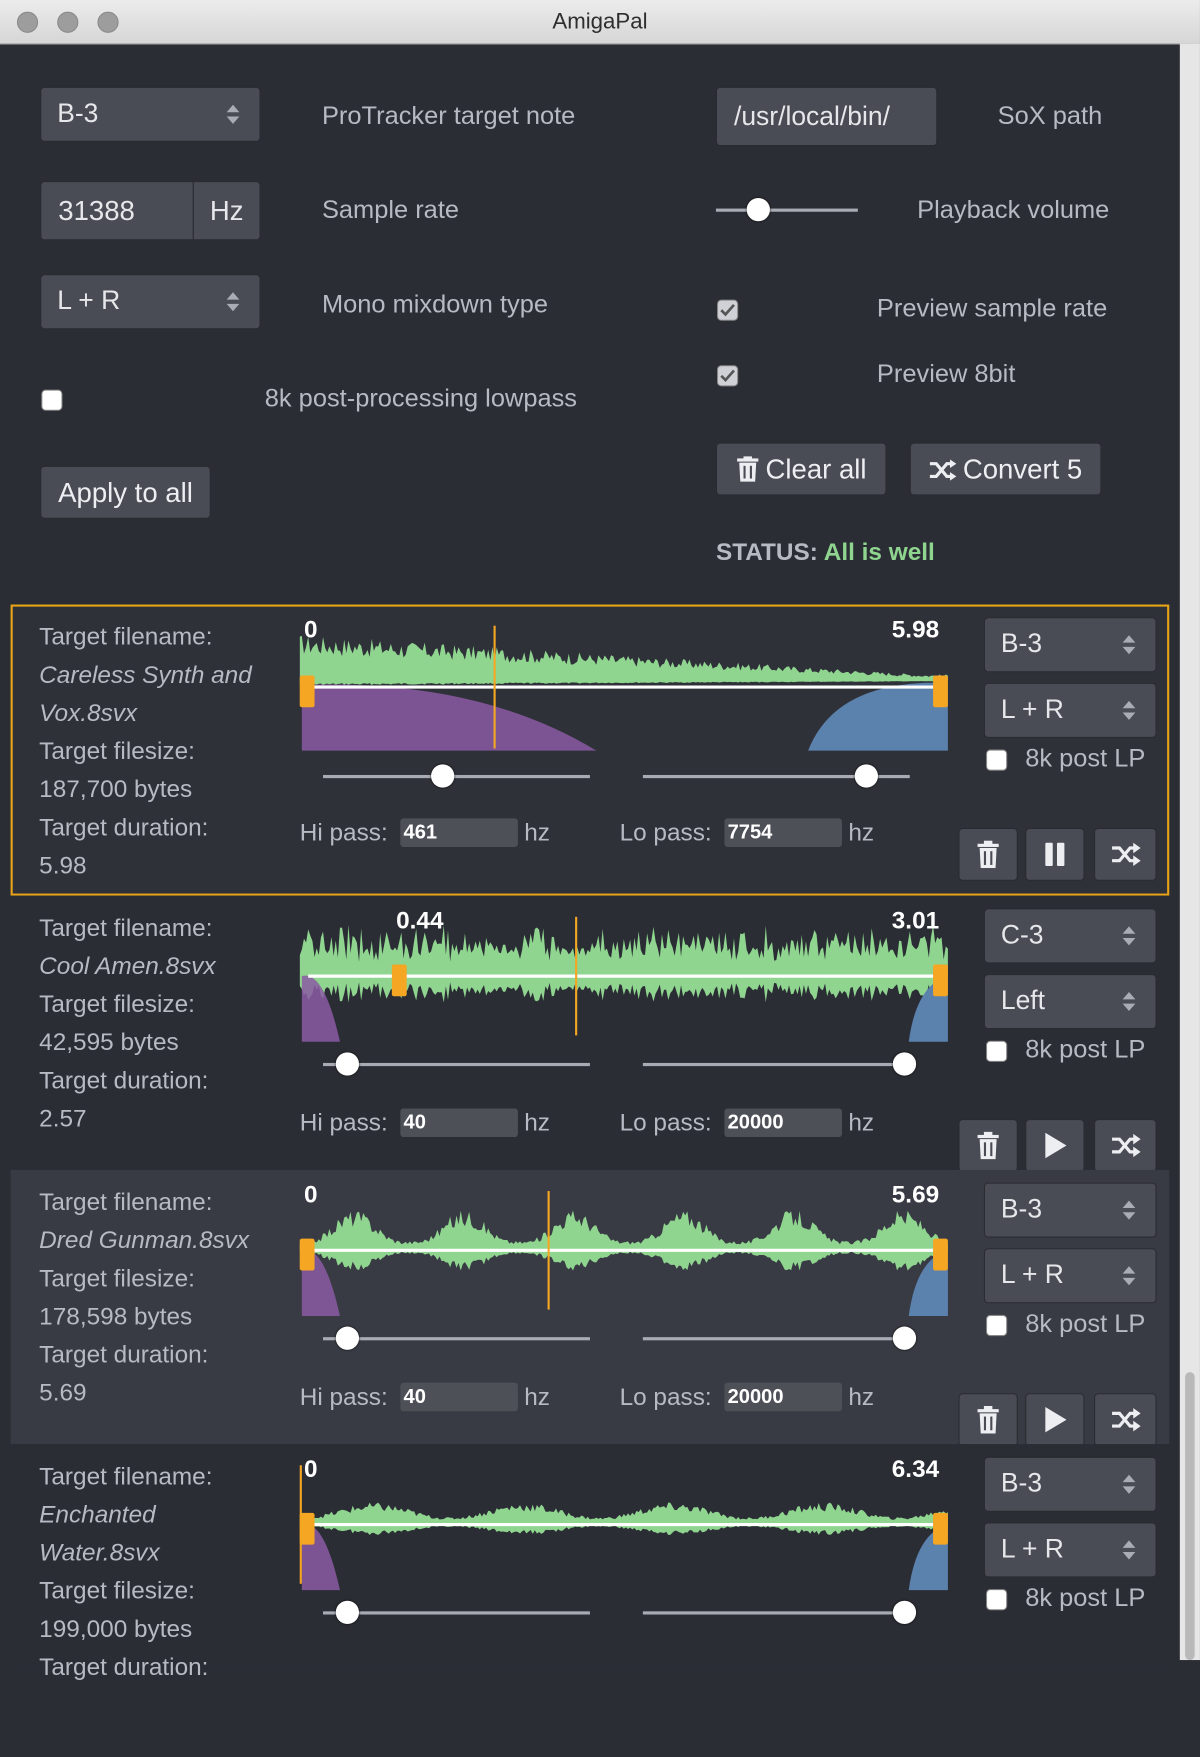 The height and width of the screenshot is (1757, 1200). What do you see at coordinates (63, 1392) in the screenshot?
I see `duration-value: 5.69` at bounding box center [63, 1392].